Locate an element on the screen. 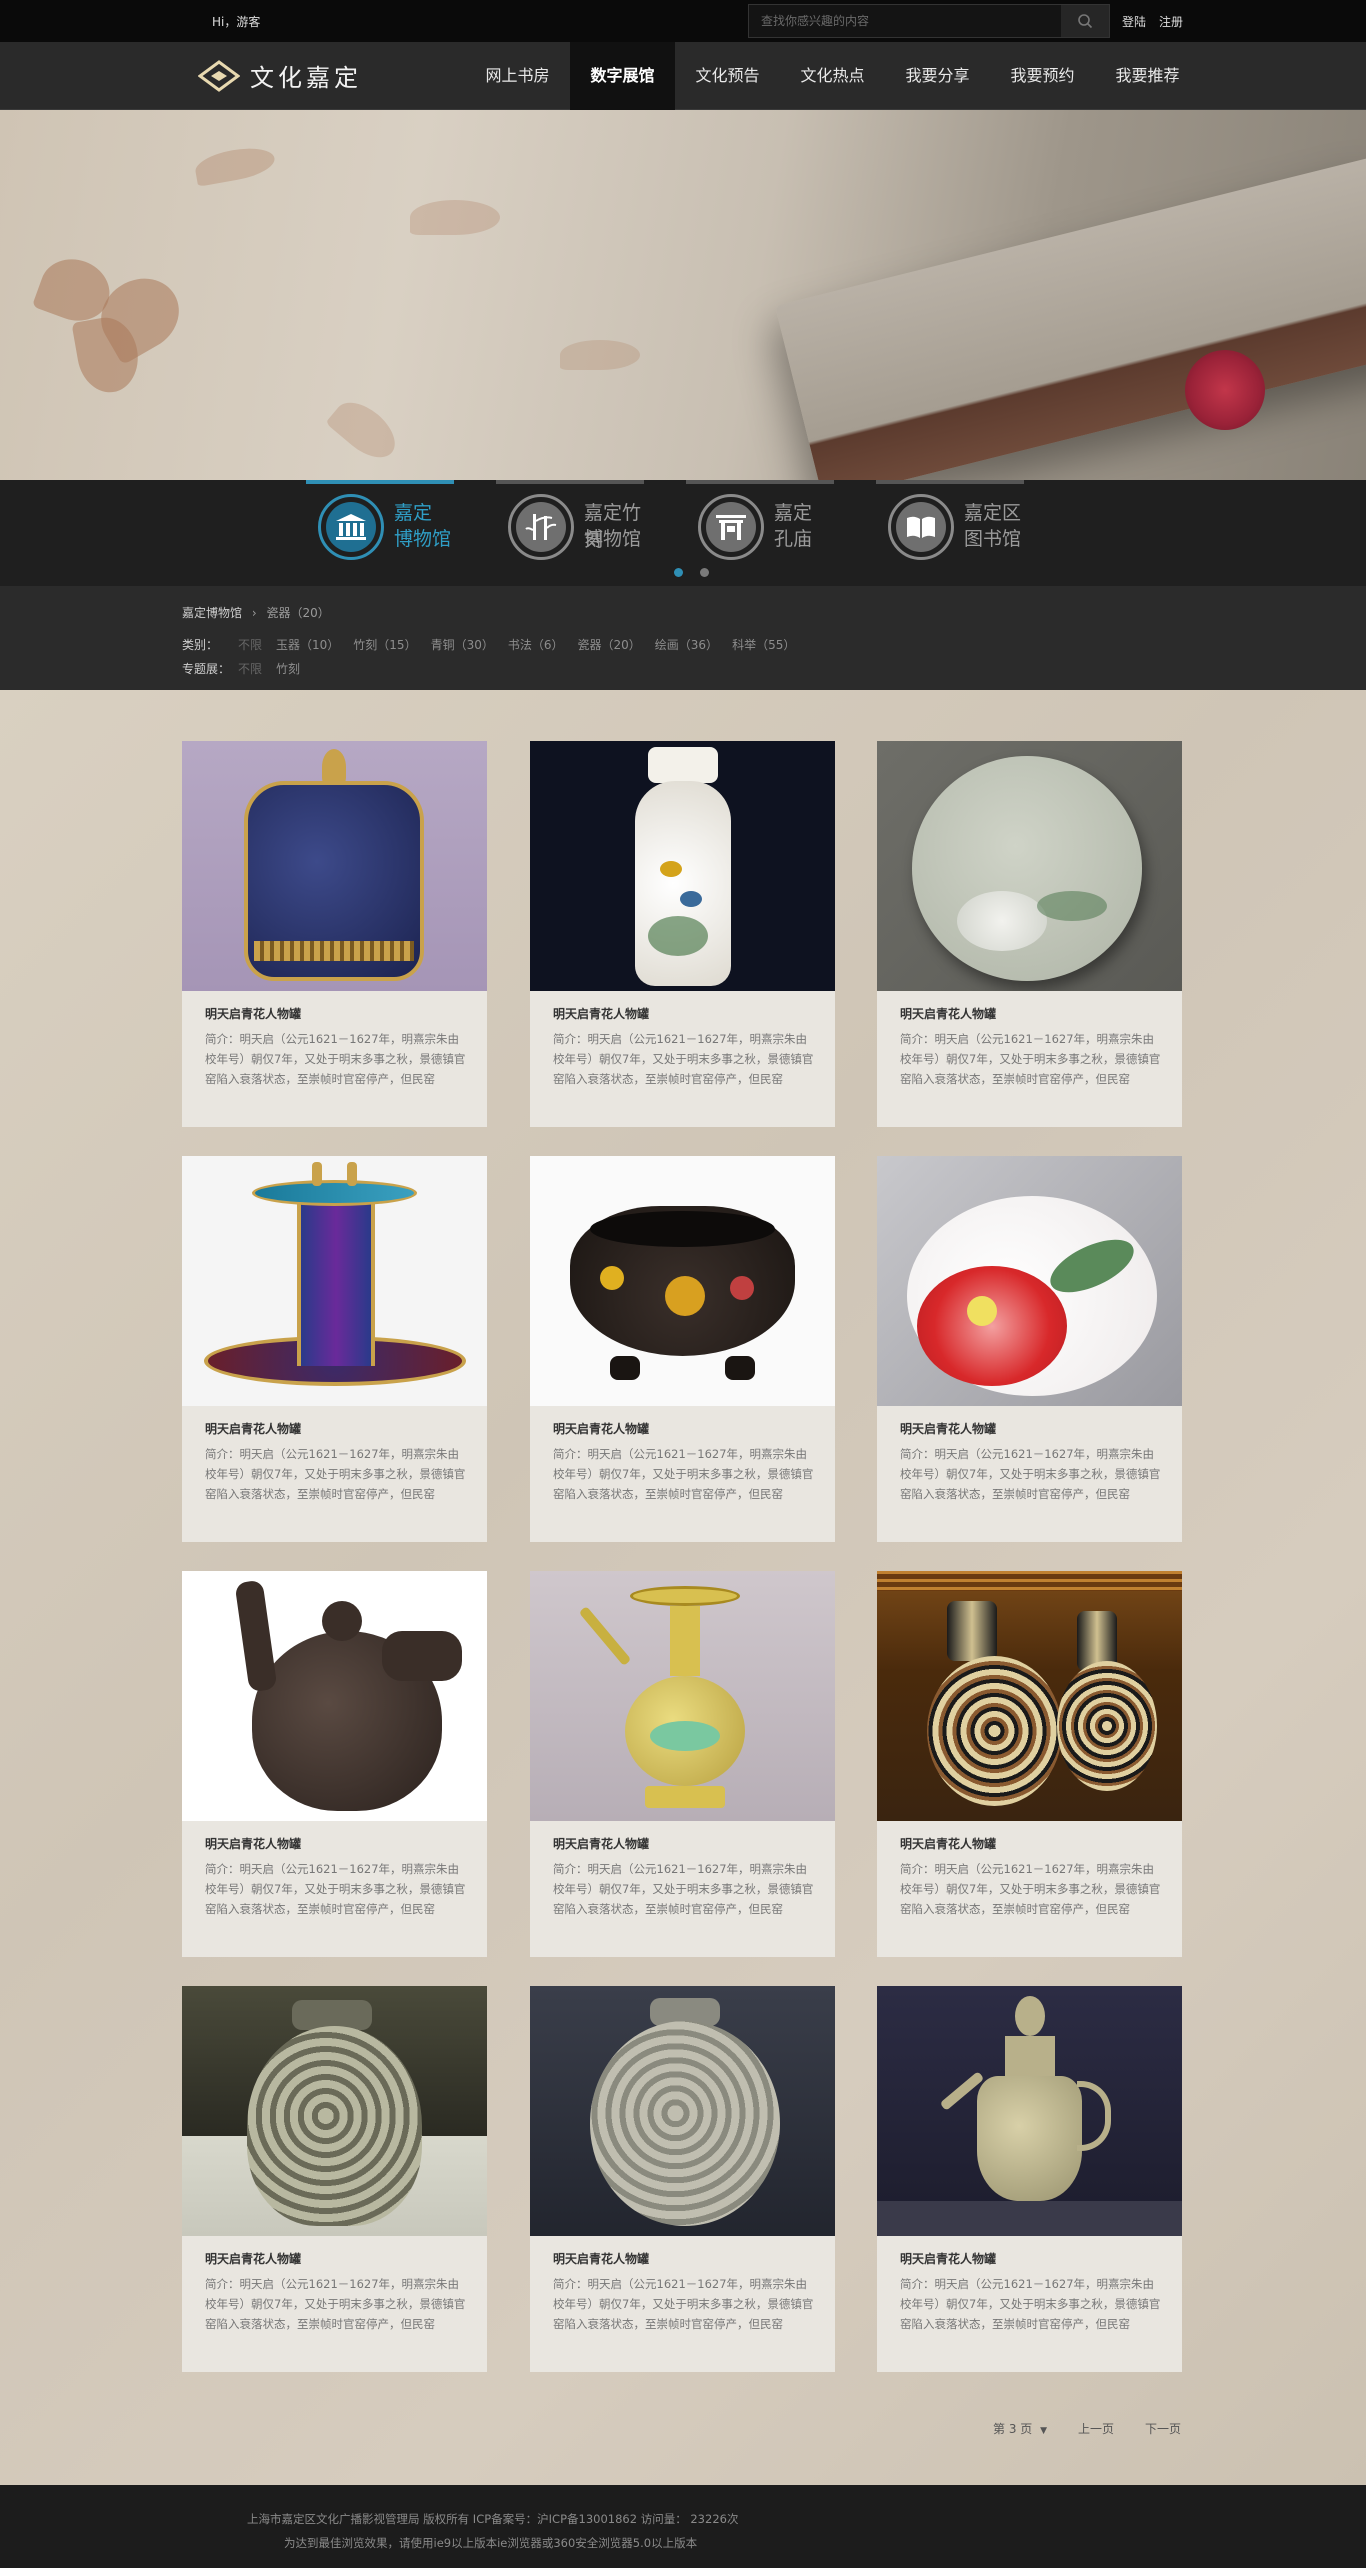 Image resolution: width=1366 pixels, height=2568 pixels. page-current: 第 3 页 is located at coordinates (1013, 2429).